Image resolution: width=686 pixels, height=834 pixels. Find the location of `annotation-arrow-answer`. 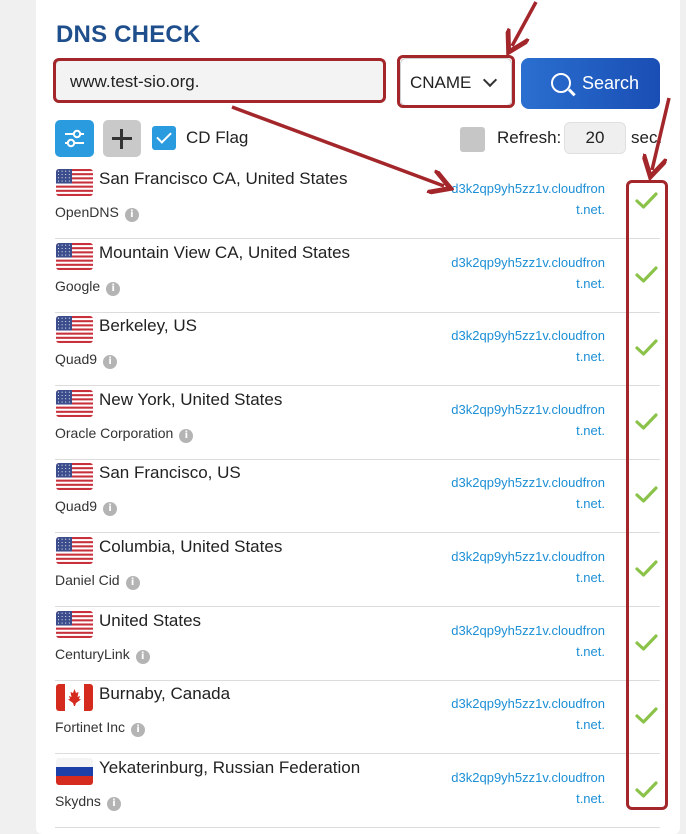

annotation-arrow-answer is located at coordinates (337, 145).